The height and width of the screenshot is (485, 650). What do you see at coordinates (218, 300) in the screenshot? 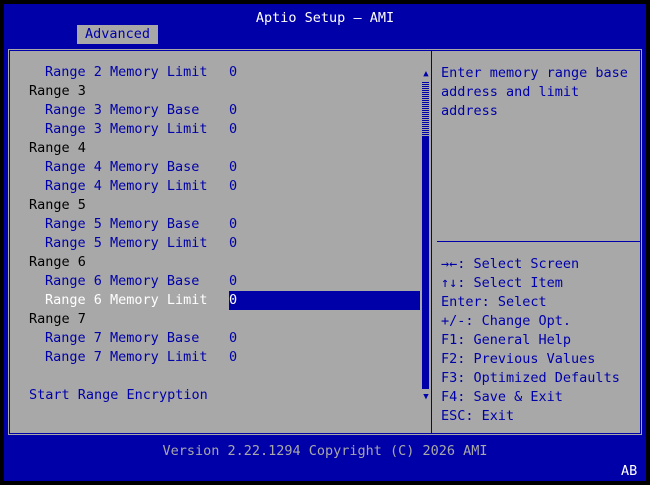
I see `setting-row: Range 6 Memory Limit 0` at bounding box center [218, 300].